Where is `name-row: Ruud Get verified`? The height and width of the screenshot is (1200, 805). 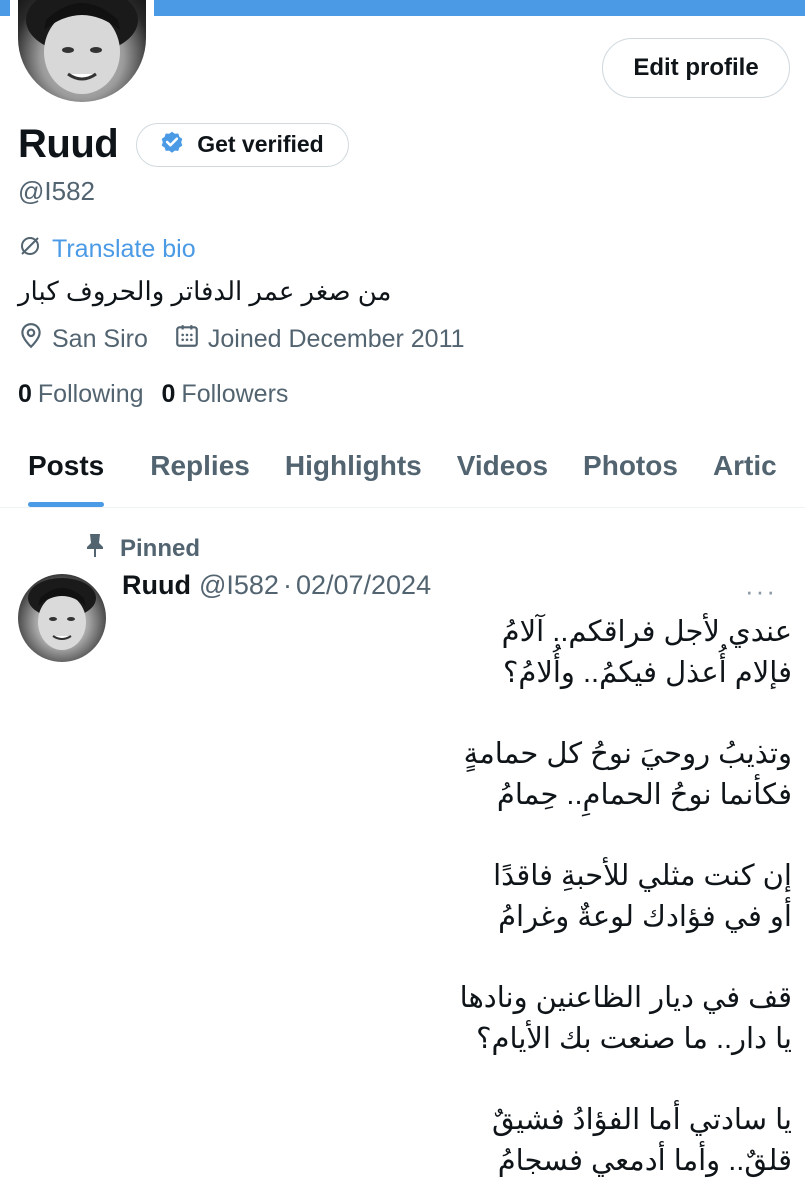 name-row: Ruud Get verified is located at coordinates (183, 144).